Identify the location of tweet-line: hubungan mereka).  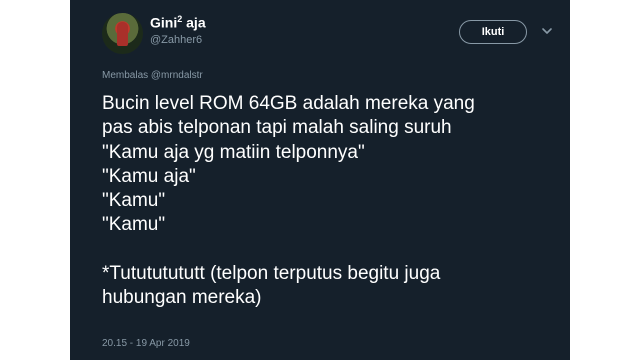
(182, 298).